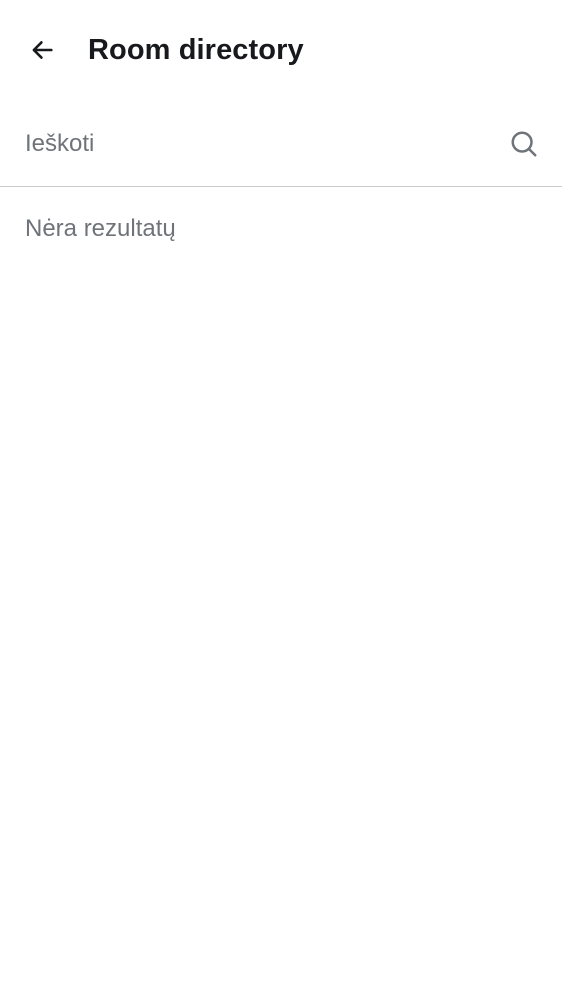 Image resolution: width=562 pixels, height=1000 pixels. I want to click on search-icon, so click(524, 144).